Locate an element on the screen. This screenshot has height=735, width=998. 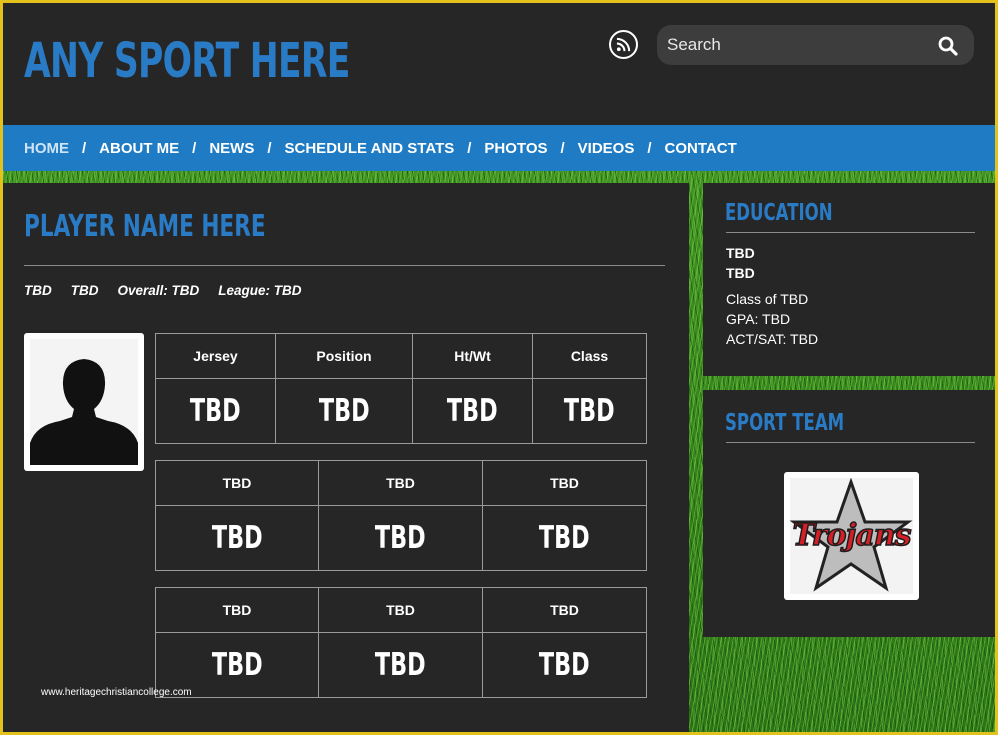
rss-icon is located at coordinates (623, 44).